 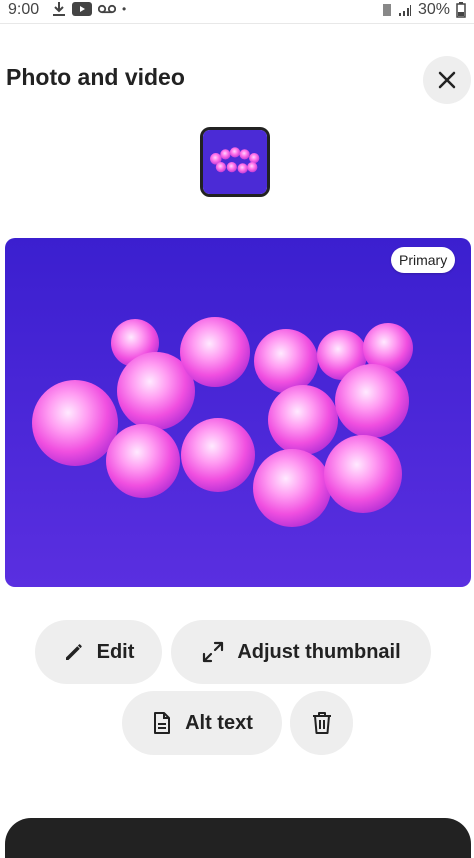 What do you see at coordinates (107, 9) in the screenshot?
I see `voicemail-icon` at bounding box center [107, 9].